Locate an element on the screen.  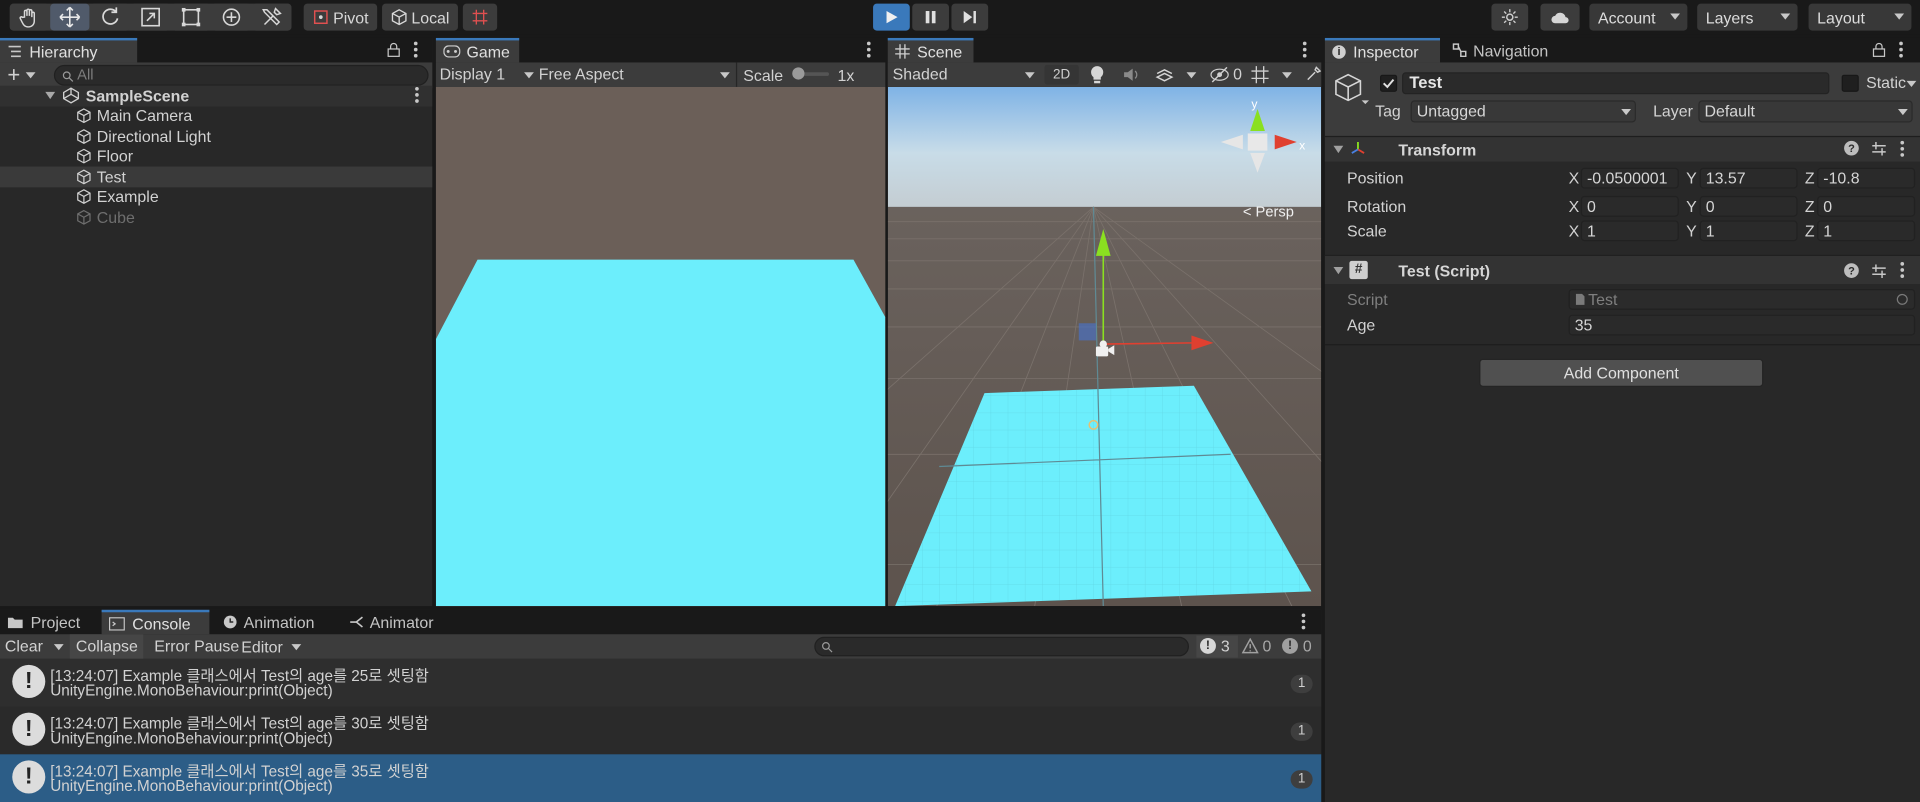
local-toggle: Local is located at coordinates (420, 17).